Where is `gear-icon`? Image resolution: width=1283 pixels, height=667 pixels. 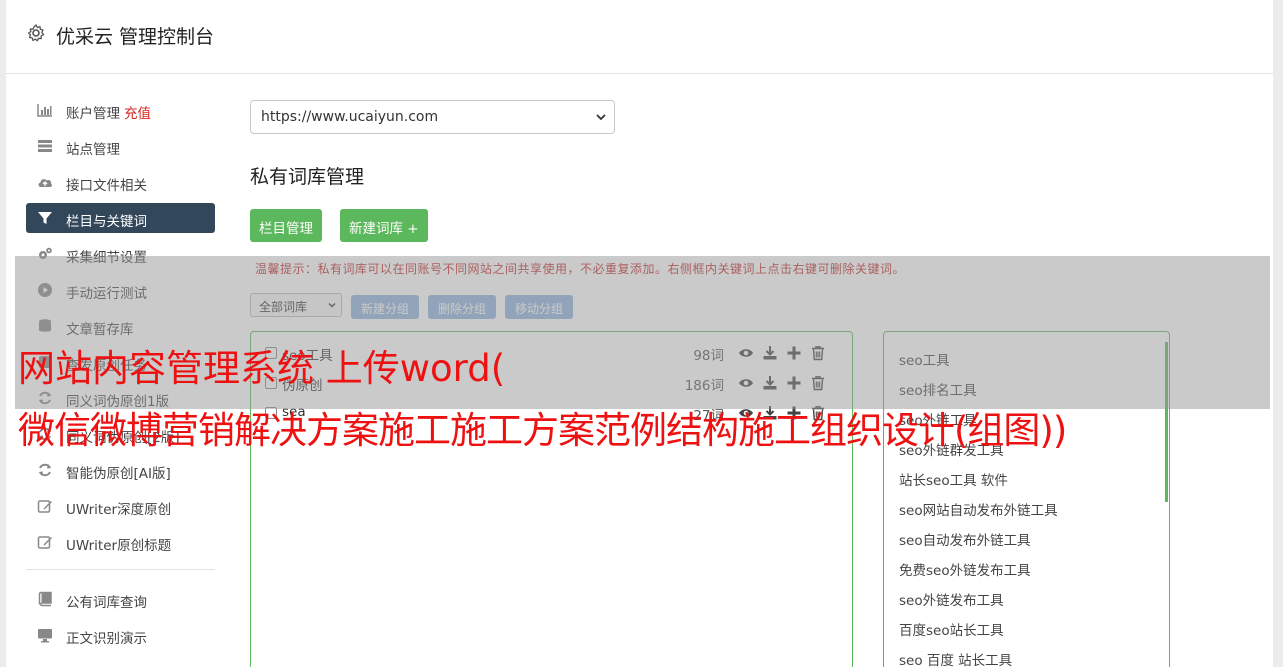 gear-icon is located at coordinates (36, 33).